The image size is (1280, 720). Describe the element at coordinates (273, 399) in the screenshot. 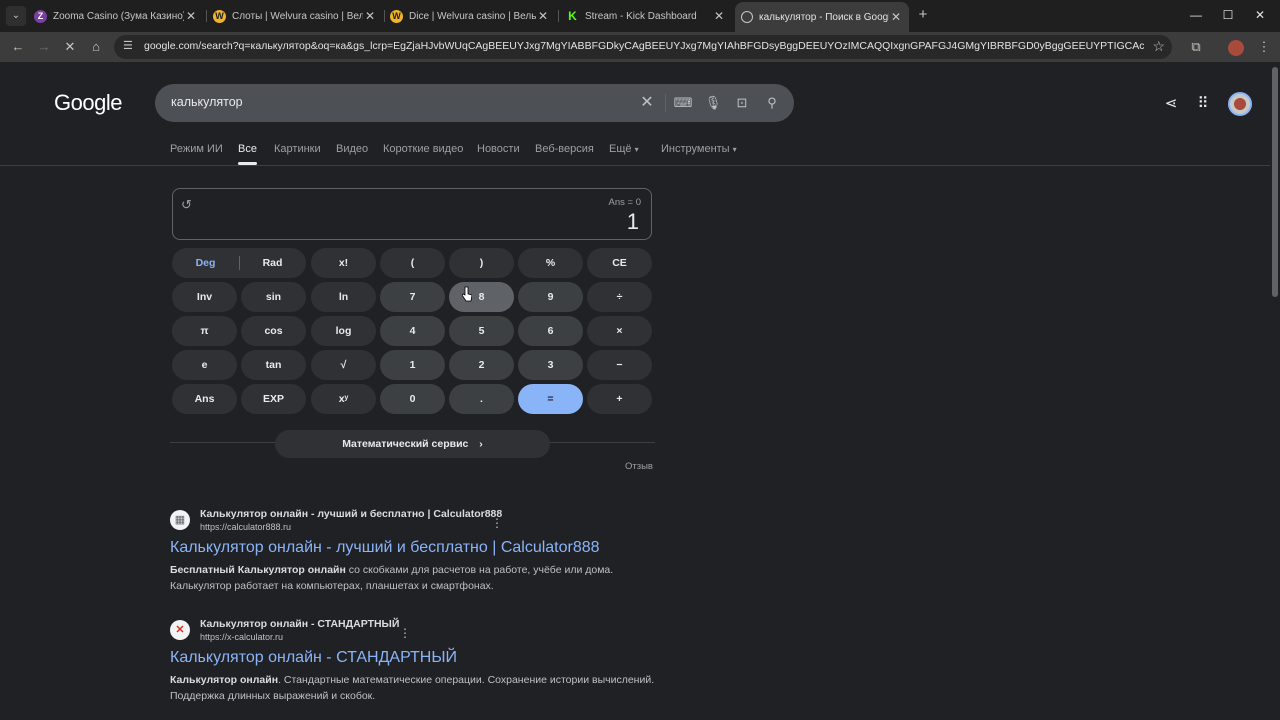

I see `exp-key: EXP` at that location.